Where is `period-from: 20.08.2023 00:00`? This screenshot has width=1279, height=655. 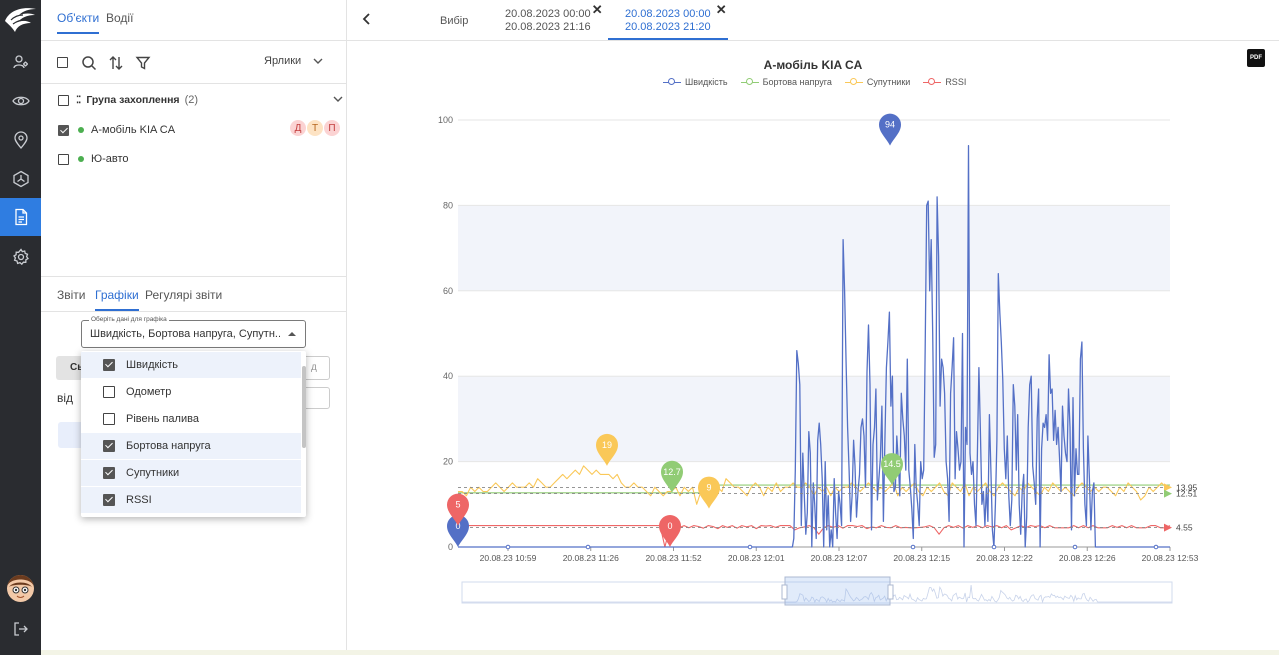
period-from: 20.08.2023 00:00 is located at coordinates (548, 14).